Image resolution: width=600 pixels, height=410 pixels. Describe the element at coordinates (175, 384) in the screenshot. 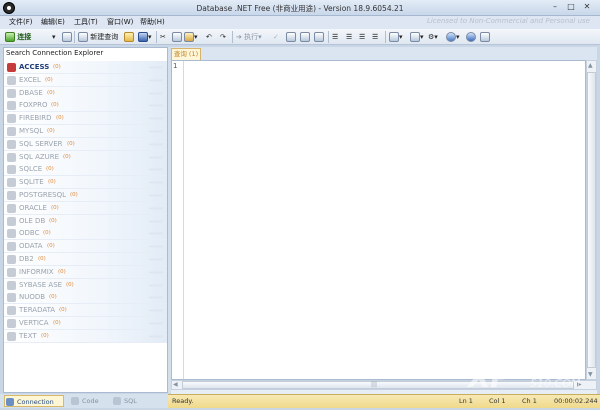

I see `scroll-left-icon: ◀` at that location.